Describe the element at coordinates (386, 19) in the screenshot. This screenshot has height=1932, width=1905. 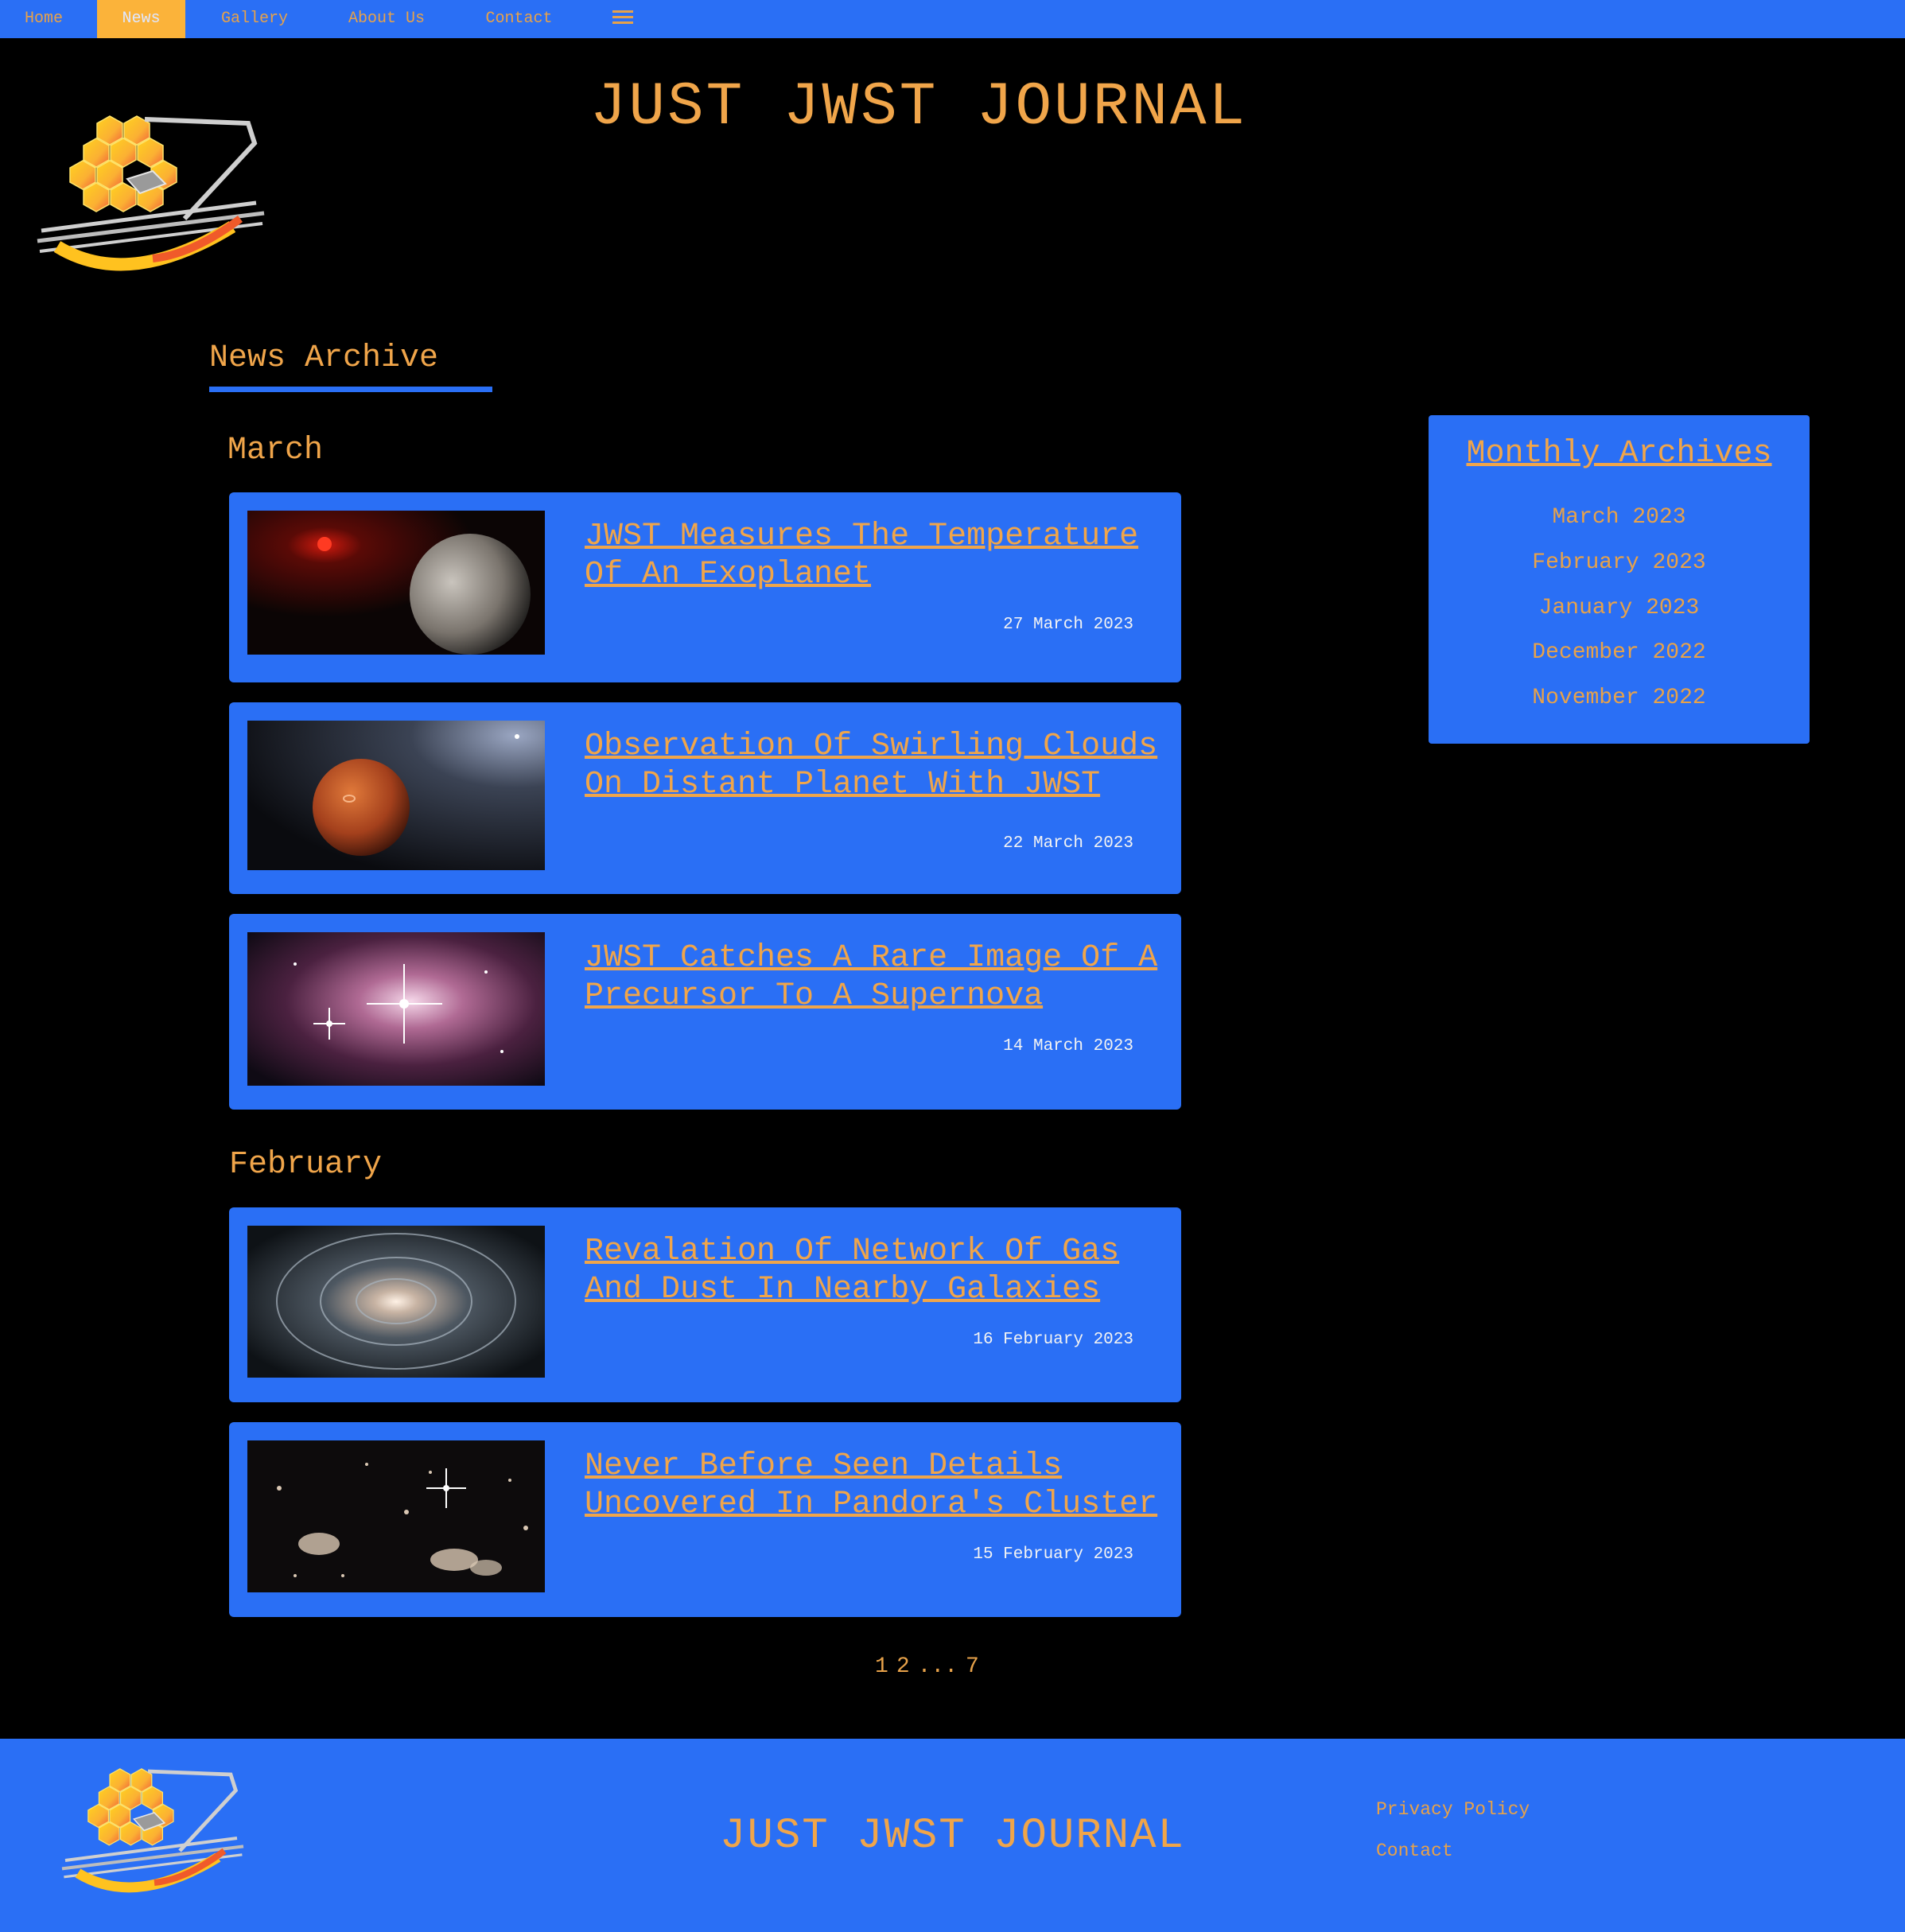
I see `nav-about-link: About Us` at that location.